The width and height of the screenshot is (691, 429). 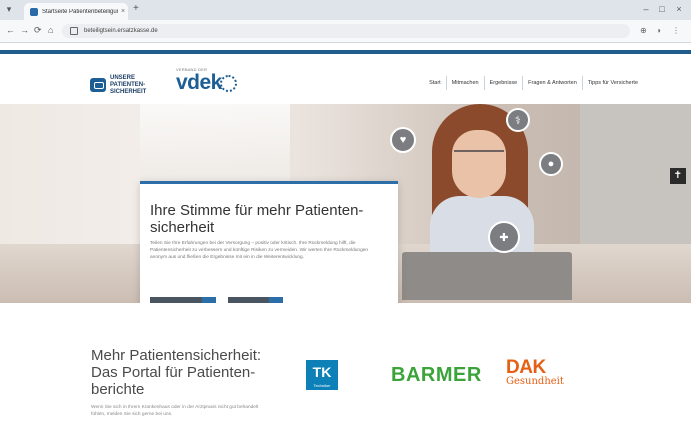 I want to click on barmer-logo: BARMER, so click(x=436, y=375).